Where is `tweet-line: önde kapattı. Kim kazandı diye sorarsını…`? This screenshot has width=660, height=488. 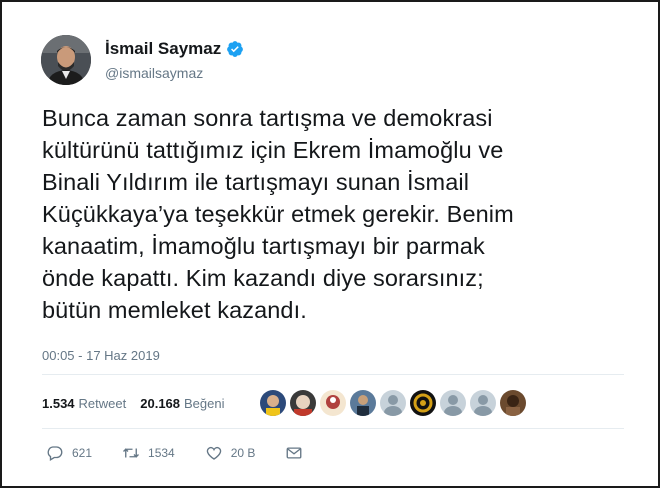
tweet-line: önde kapattı. Kim kazandı diye sorarsını… is located at coordinates (263, 278).